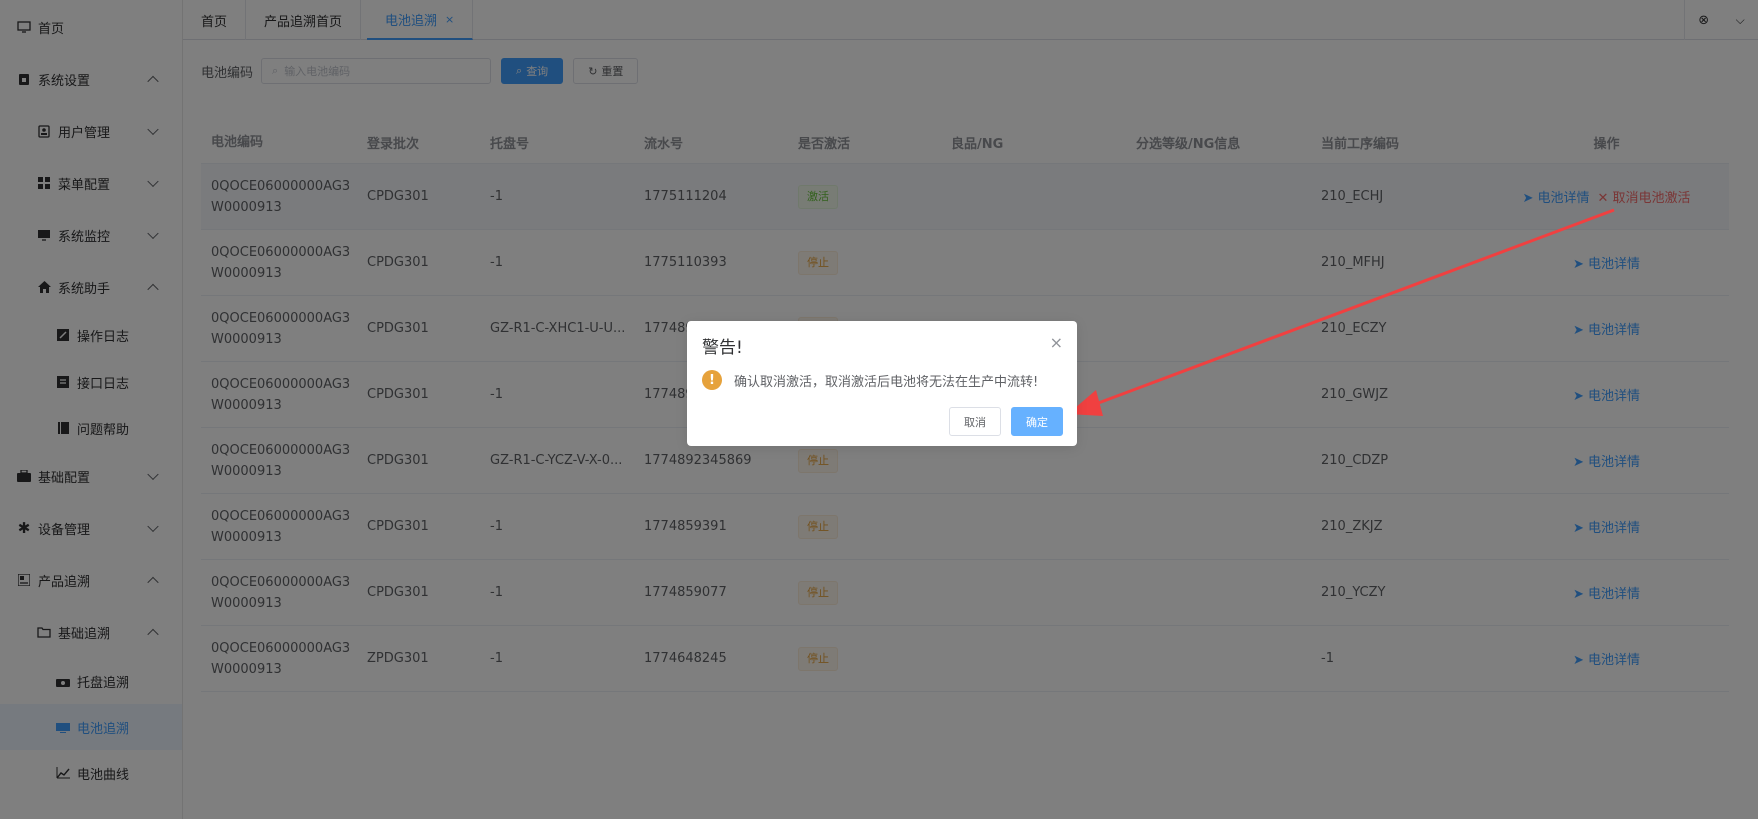 This screenshot has width=1758, height=819. I want to click on dialog-message: 确认取消激活，取消激活后电池将无法在生产中流转!, so click(886, 382).